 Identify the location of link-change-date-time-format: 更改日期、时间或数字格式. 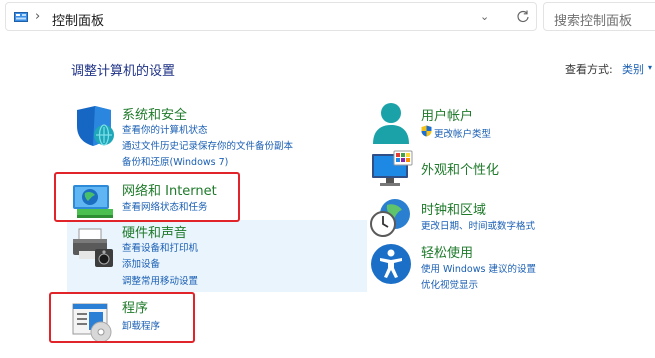
(478, 225).